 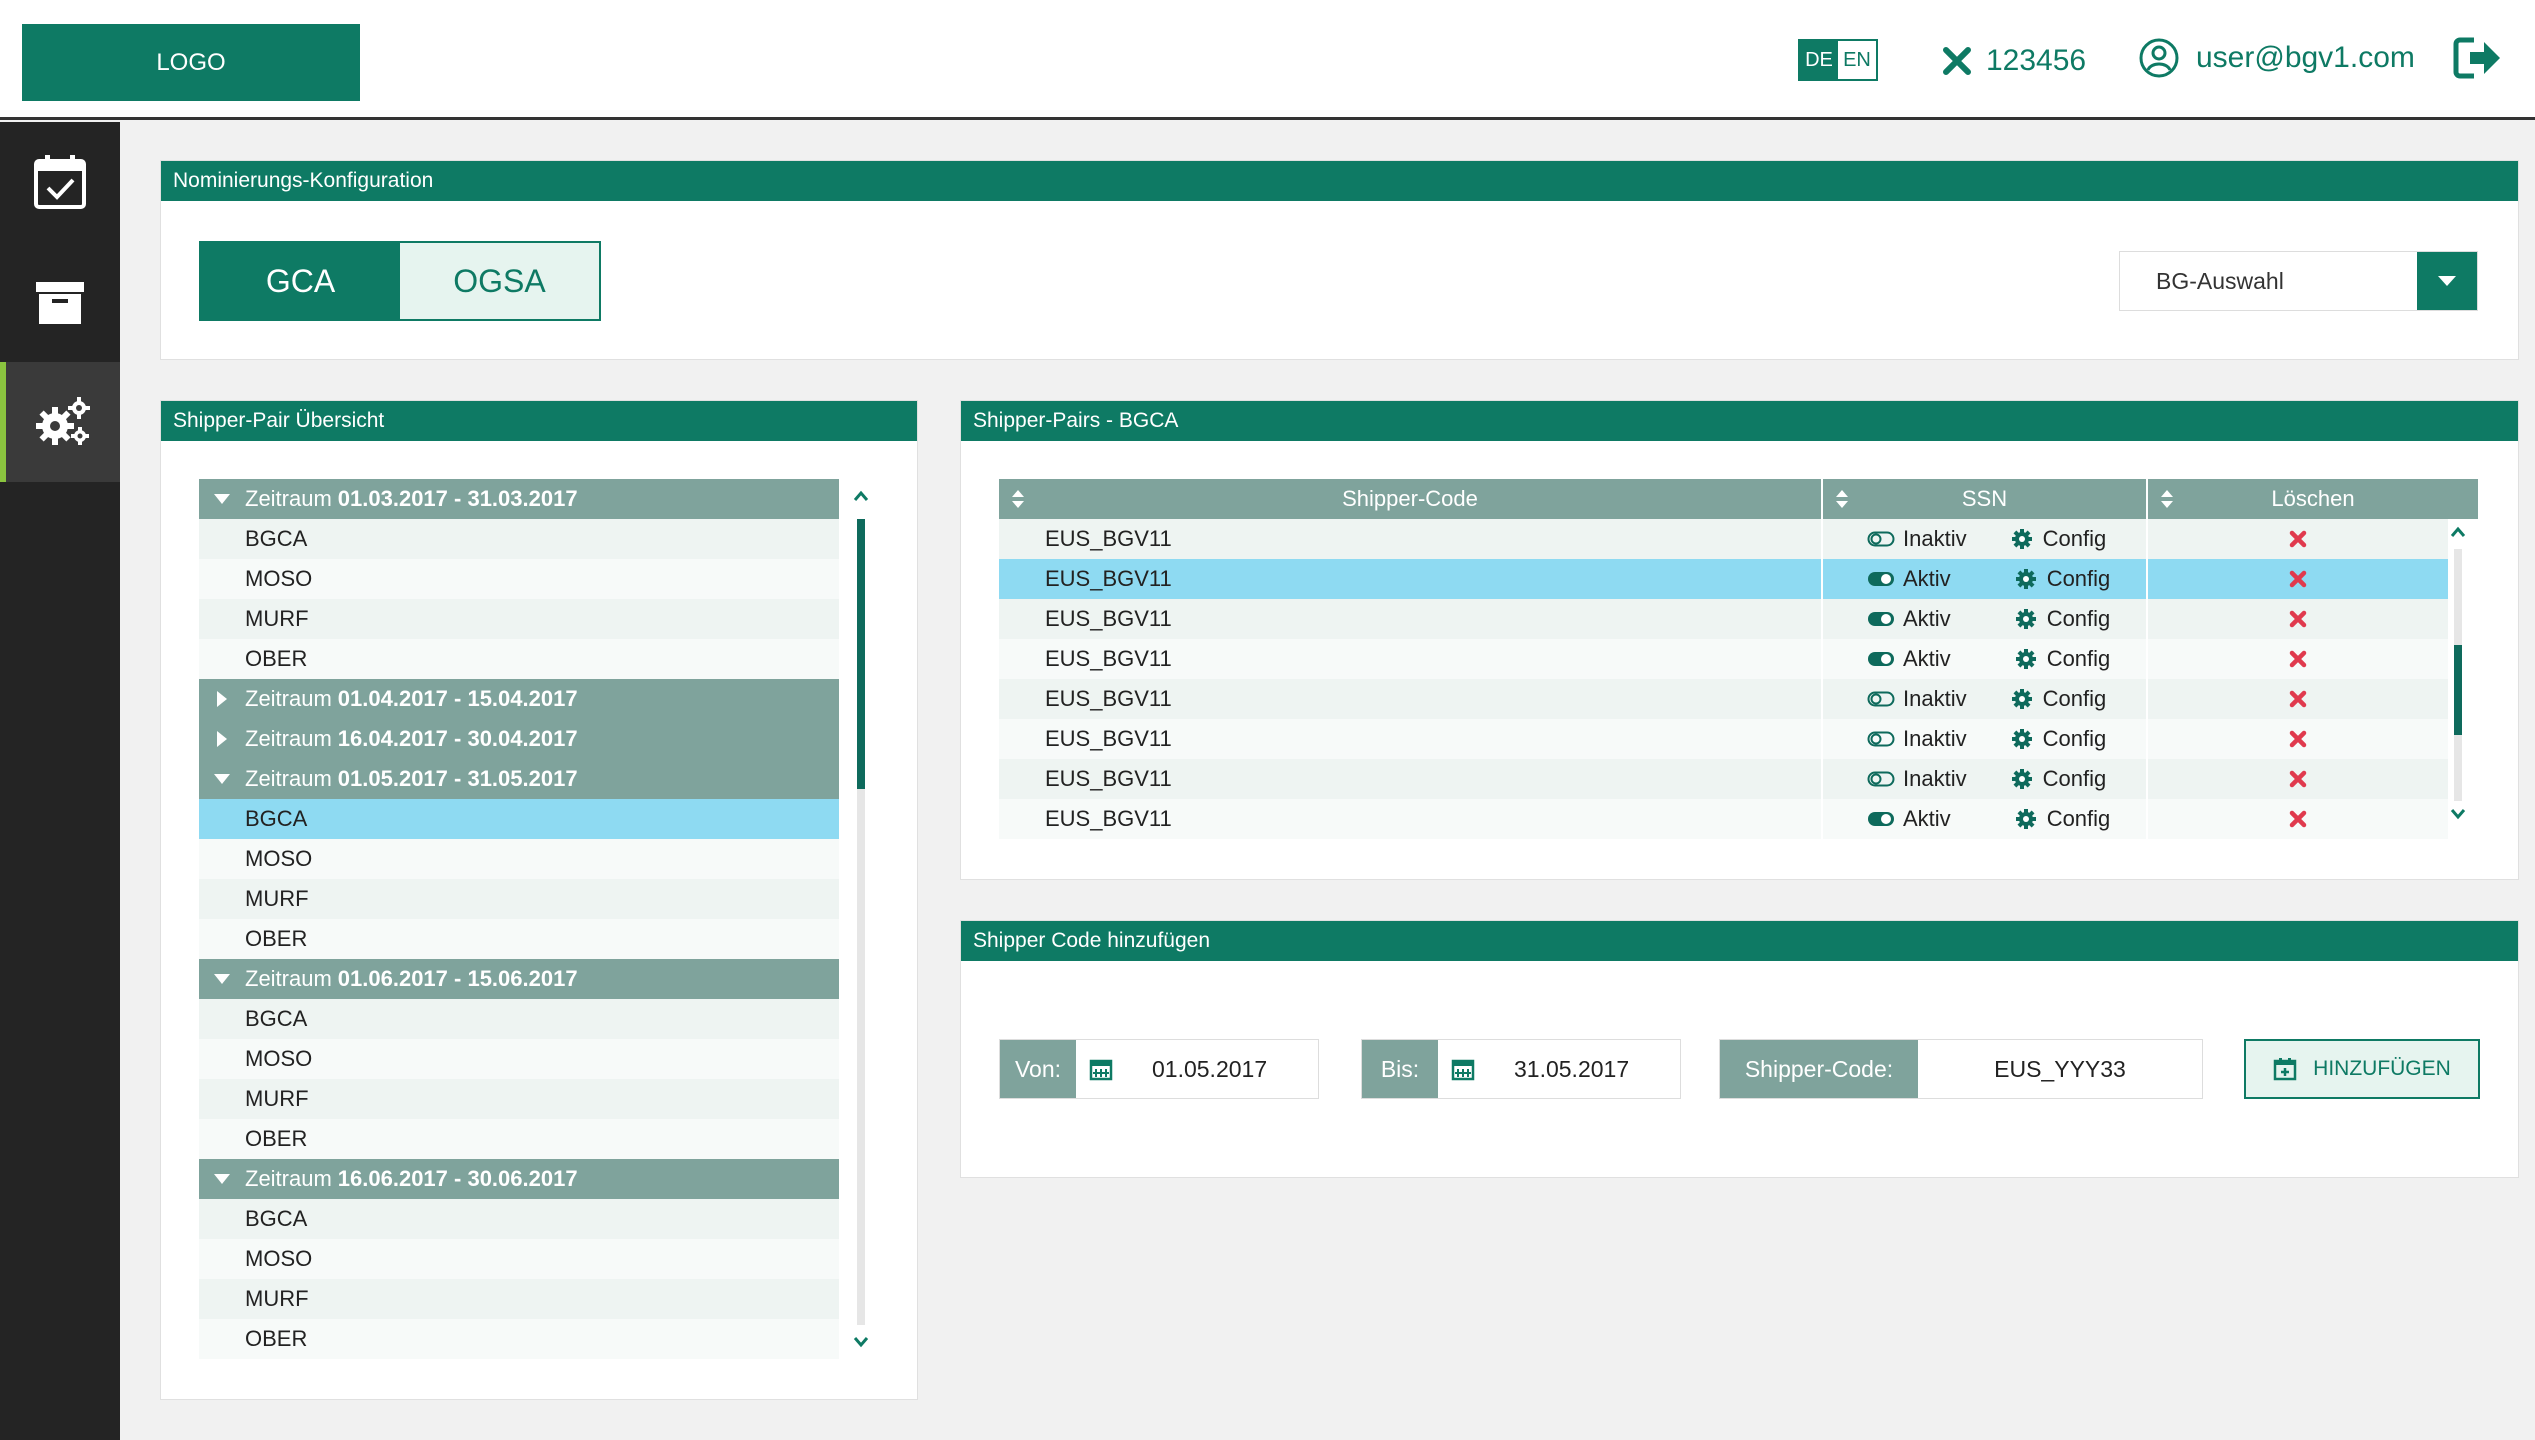 I want to click on period-group: Zeitraum 16.04.2017 - 30.04.2017, so click(x=519, y=739).